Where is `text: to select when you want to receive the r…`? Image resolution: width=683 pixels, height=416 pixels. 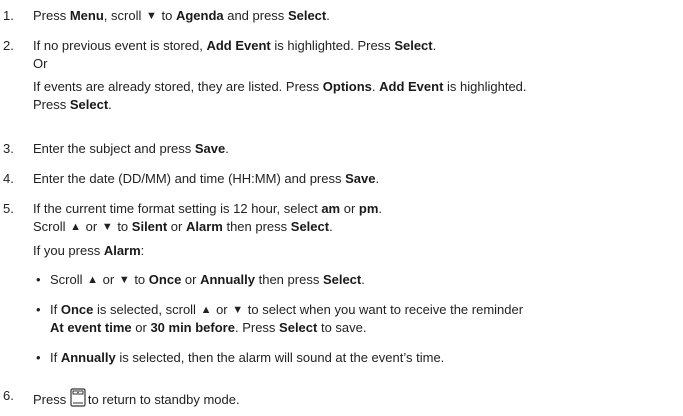
text: to select when you want to receive the r… is located at coordinates (384, 309).